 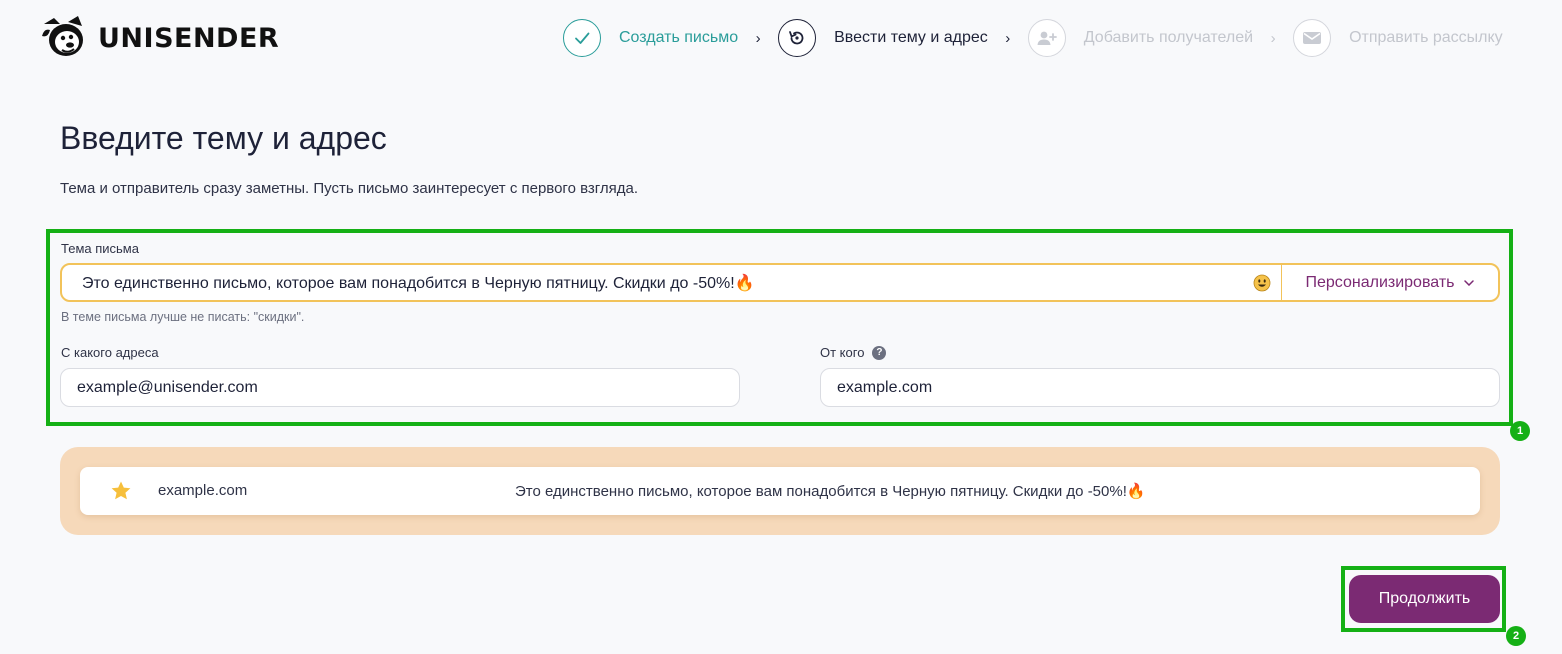 I want to click on subject-field: Персонализировать, so click(x=780, y=282).